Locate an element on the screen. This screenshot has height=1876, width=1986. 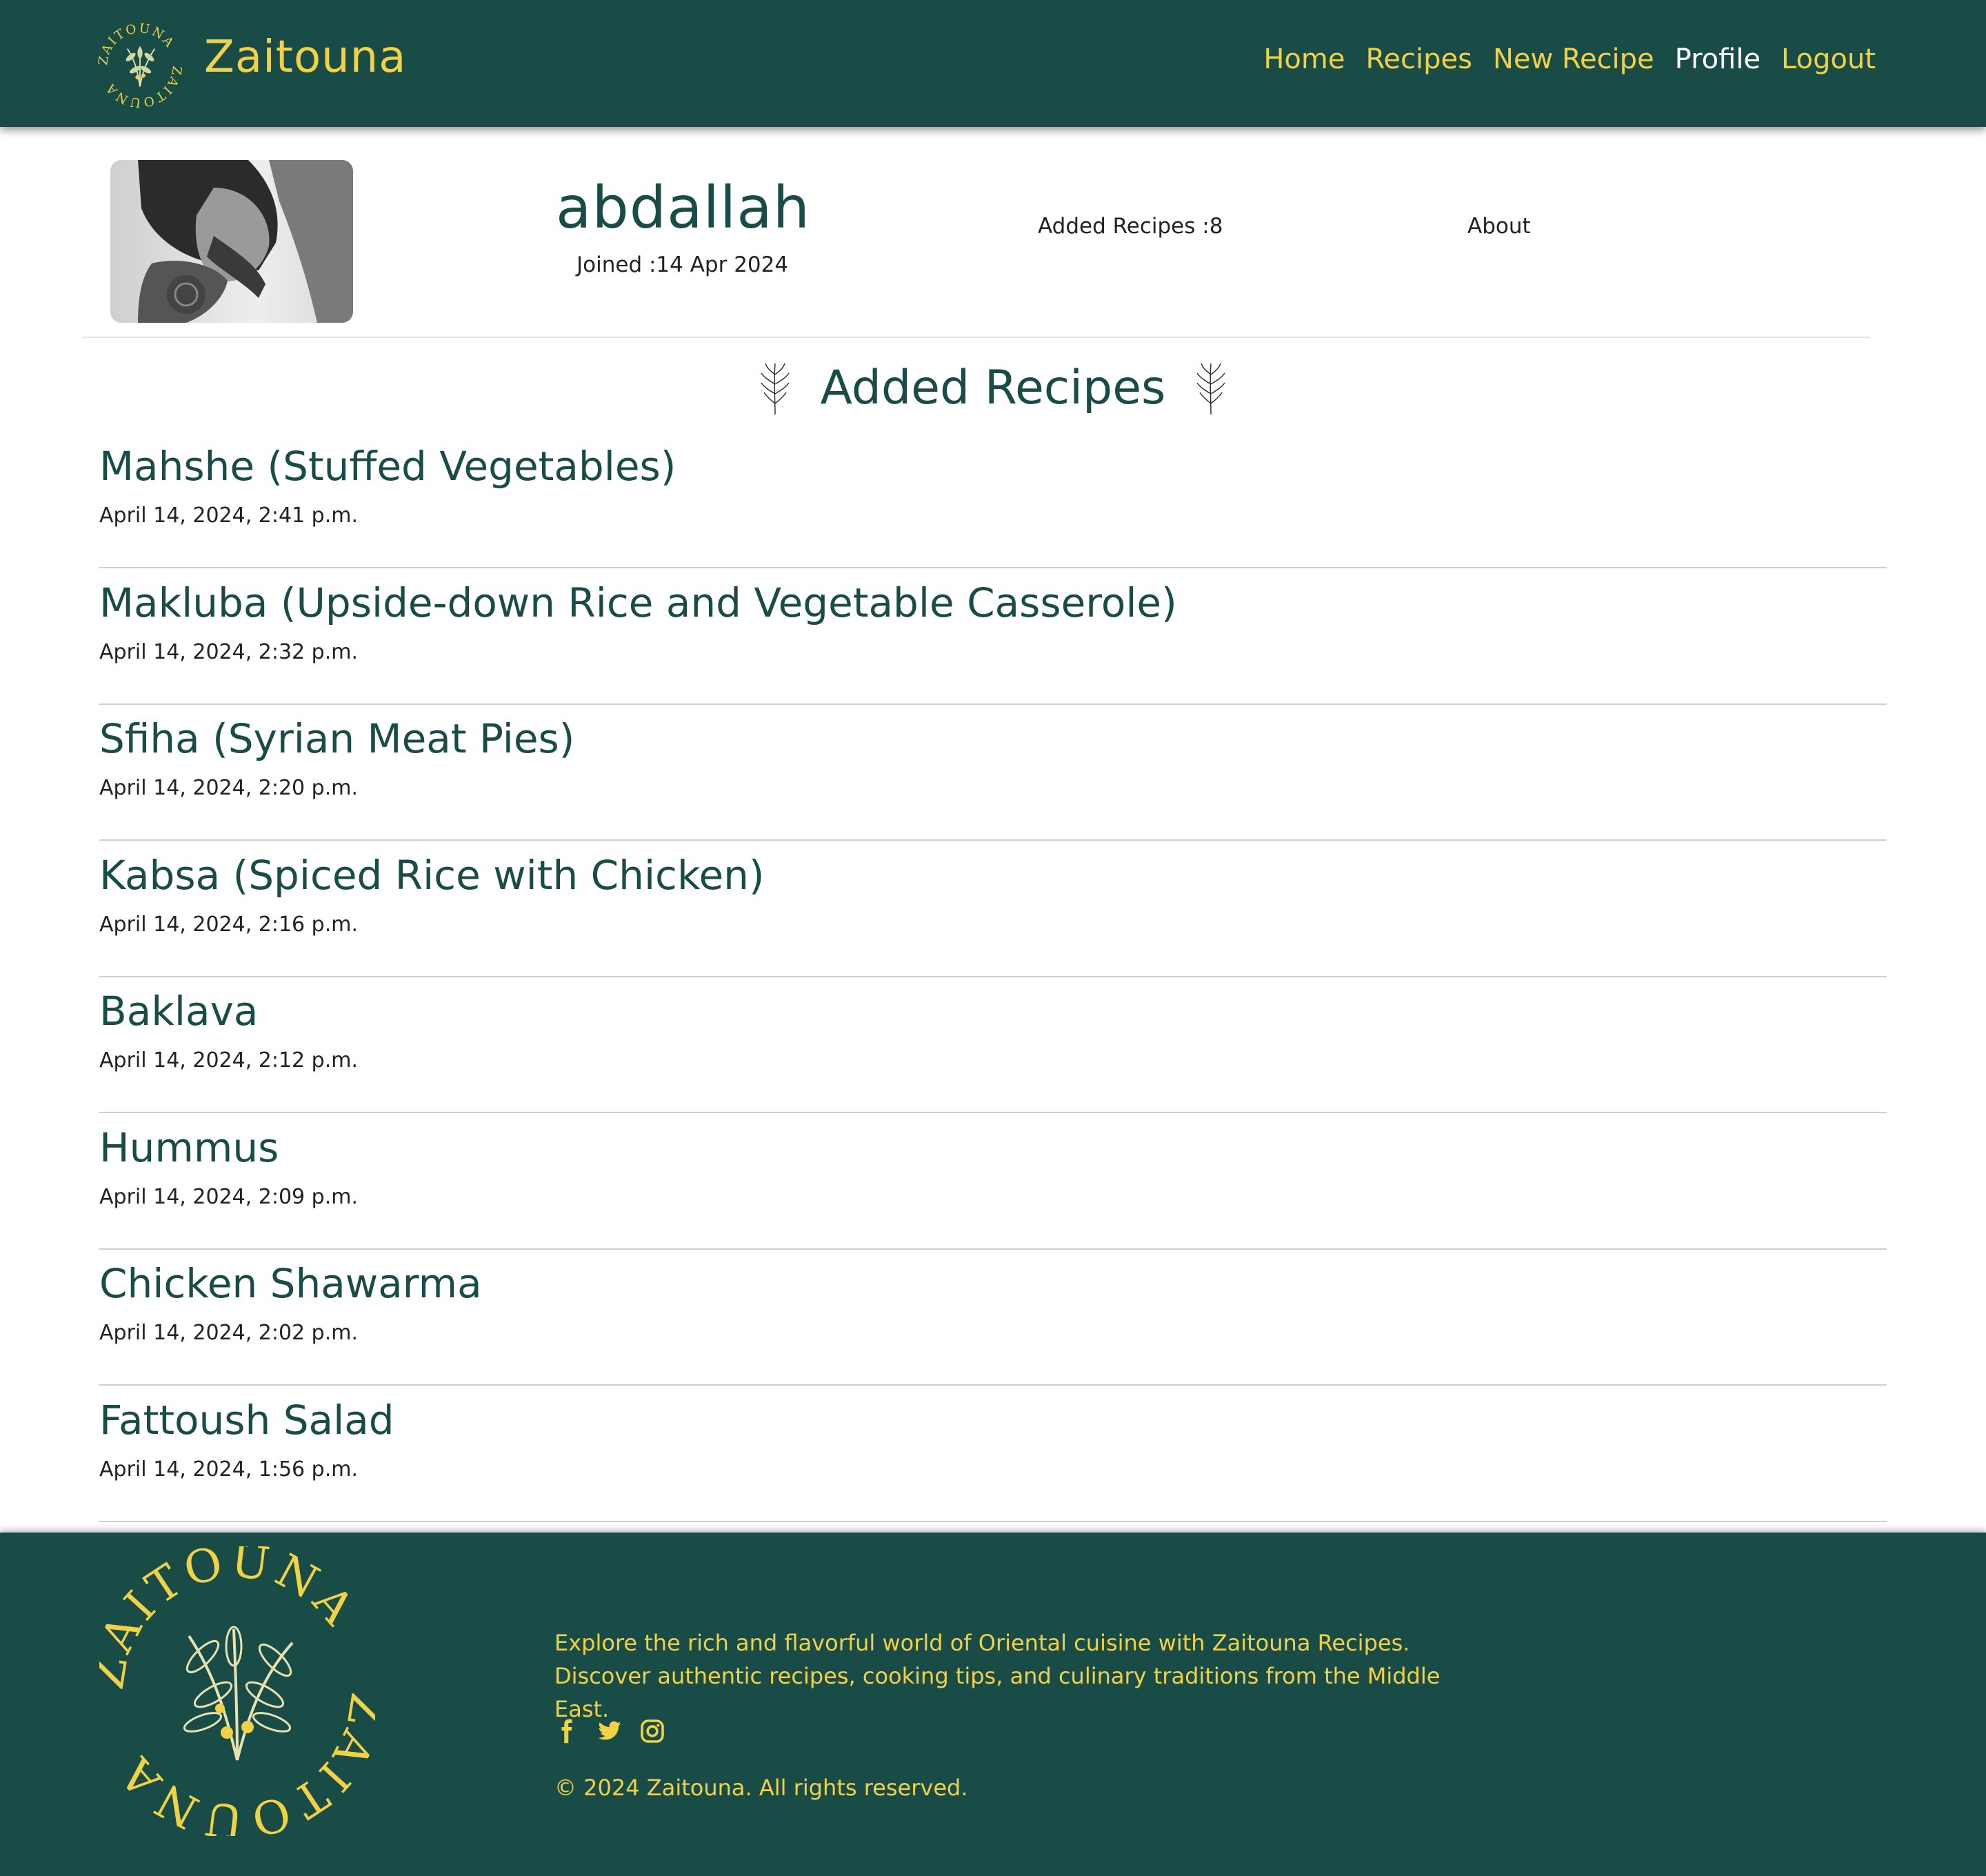
recipe-date: April 14, 2024, 2:41 p.m. is located at coordinates (229, 515).